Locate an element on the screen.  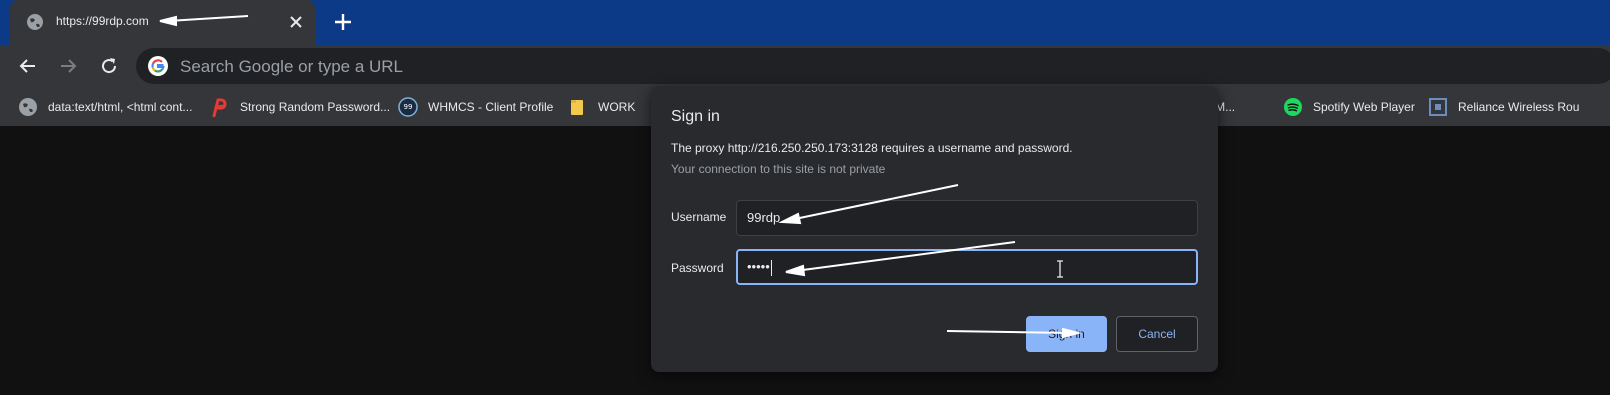
bookmark-spotify: Spotify Web Player is located at coordinates (1349, 107).